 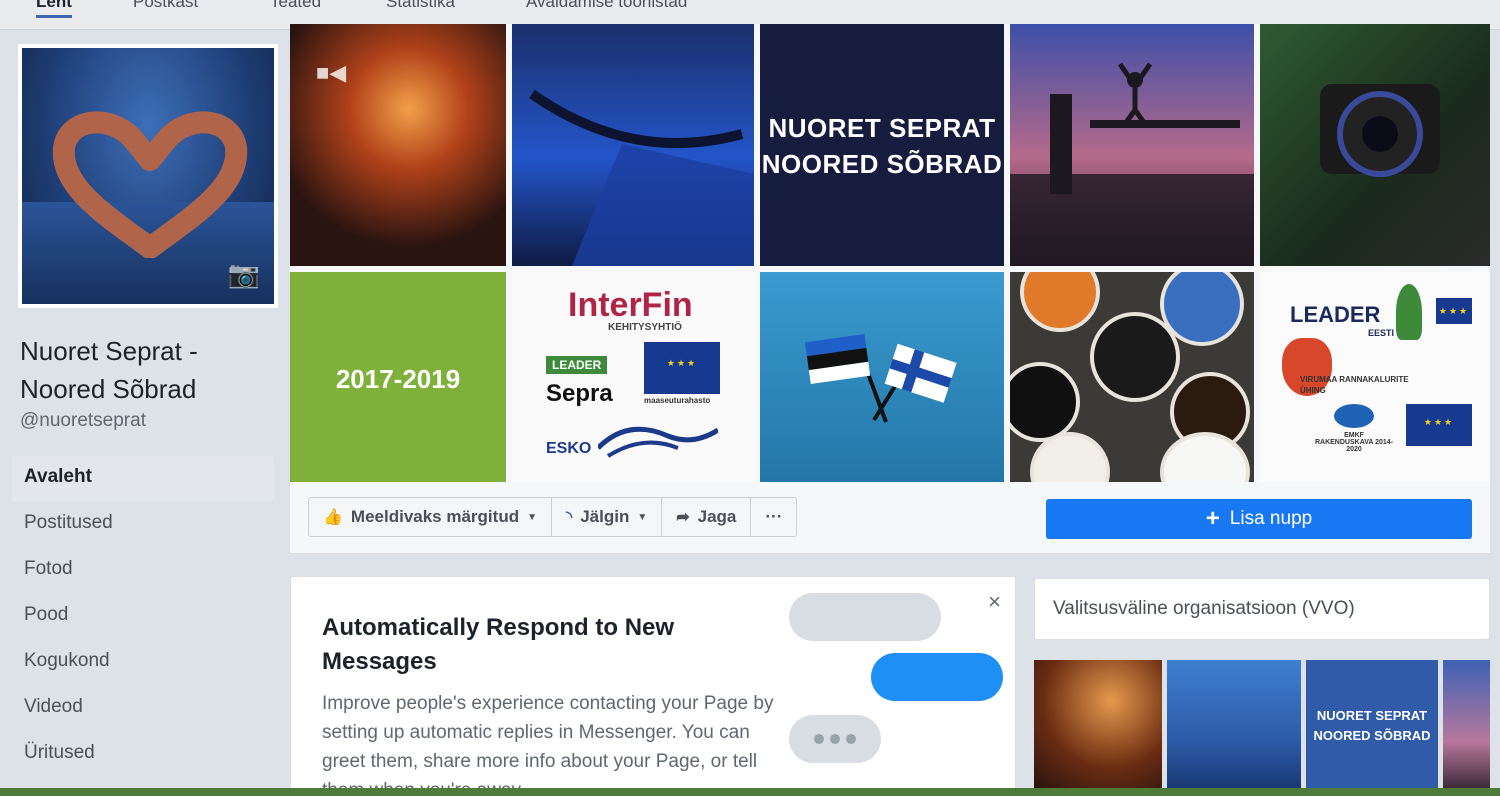 I want to click on cover-title-line1: NUORET SEPRAT, so click(x=882, y=128).